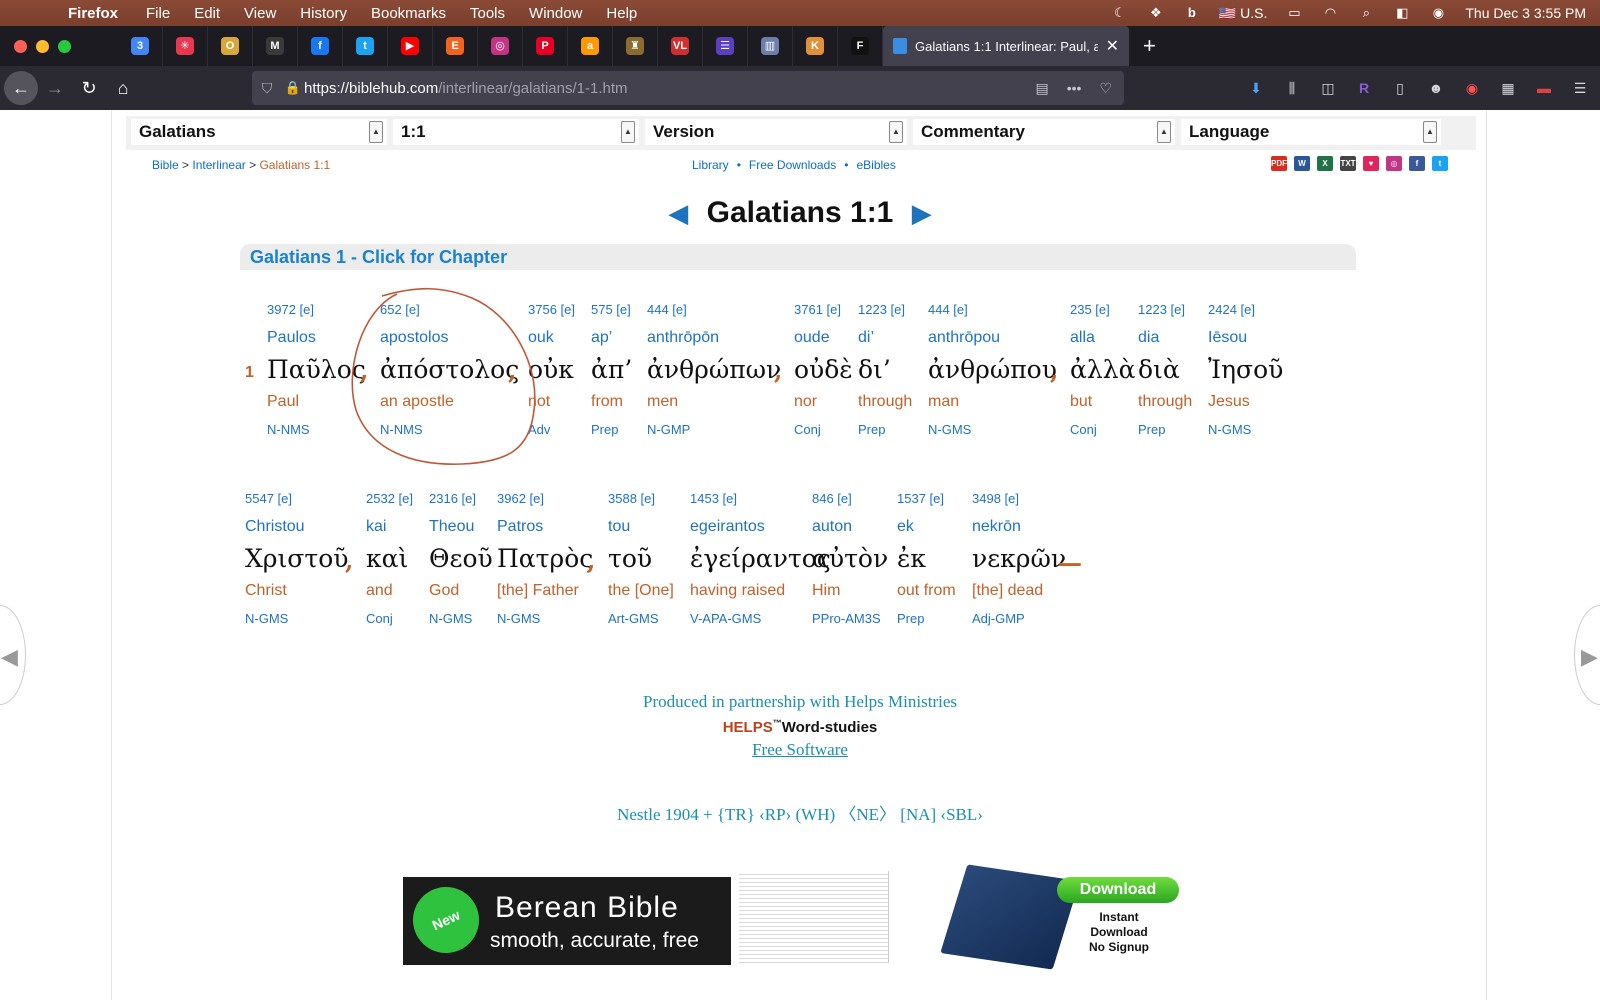  I want to click on transliteration-link: anthrōpōn, so click(714, 339).